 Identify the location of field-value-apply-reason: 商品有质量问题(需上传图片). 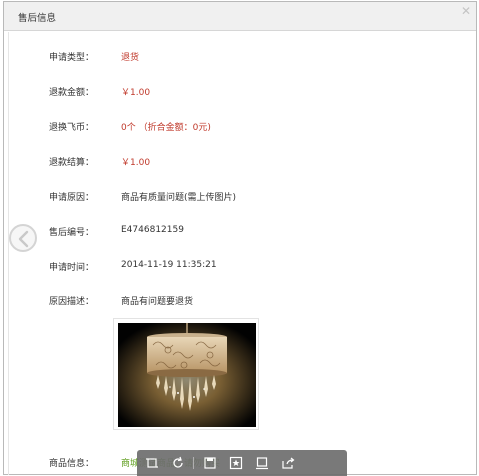
(179, 198).